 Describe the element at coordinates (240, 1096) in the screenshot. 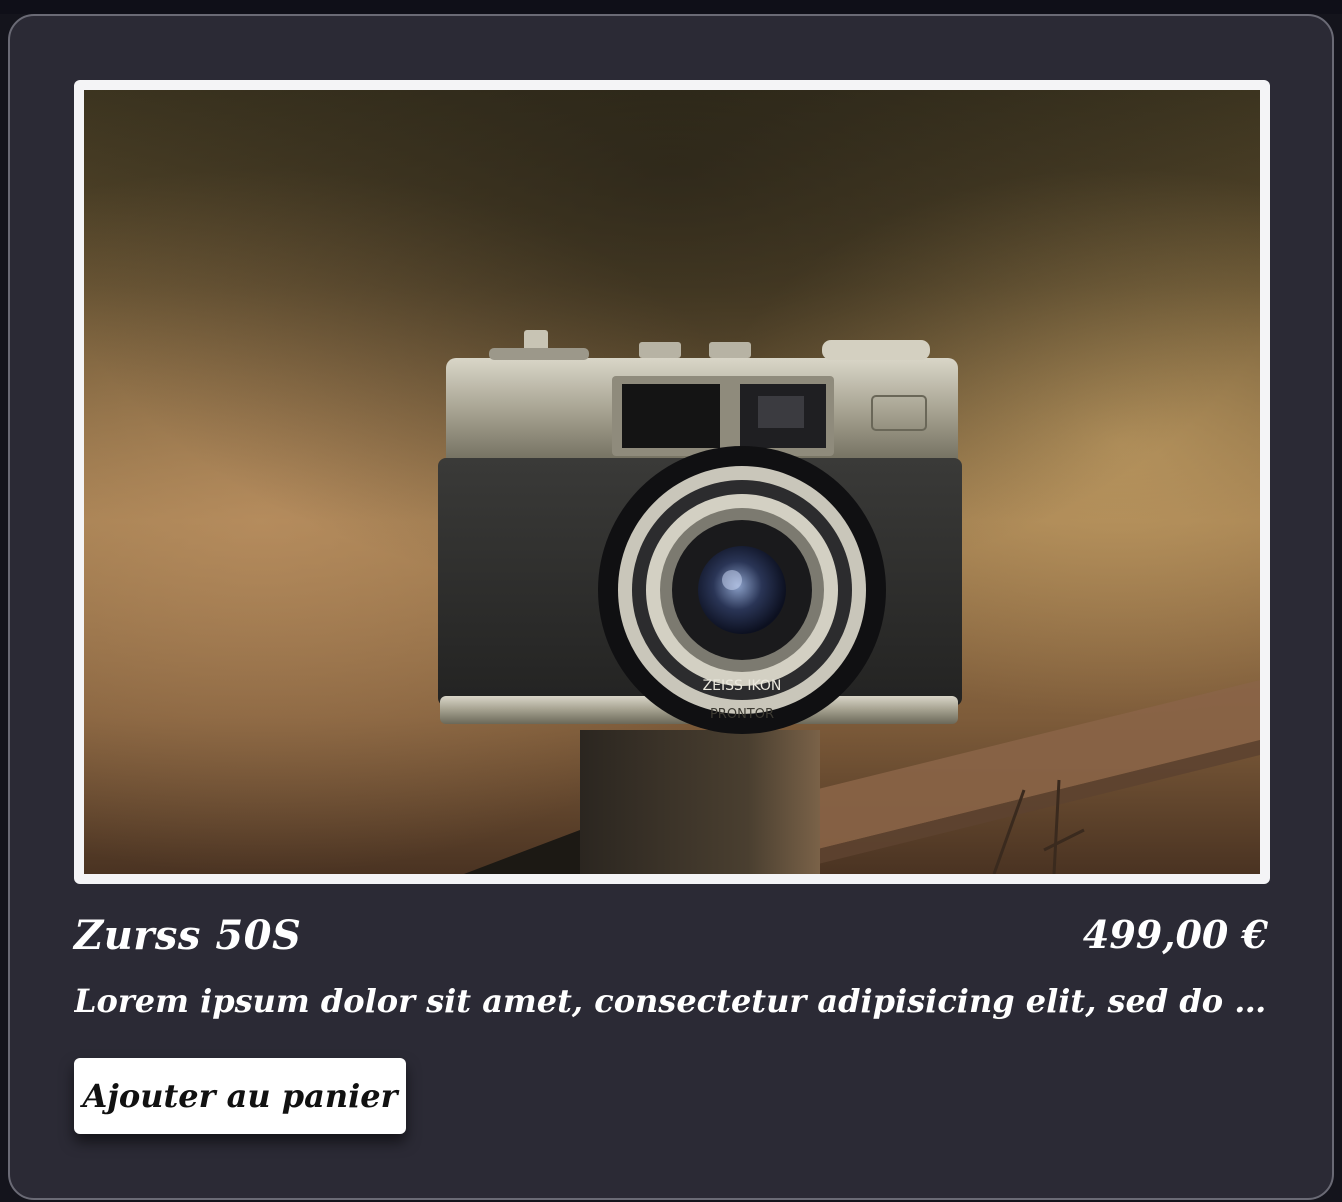

I see `add-to-cart-button: Ajouter au panier` at that location.